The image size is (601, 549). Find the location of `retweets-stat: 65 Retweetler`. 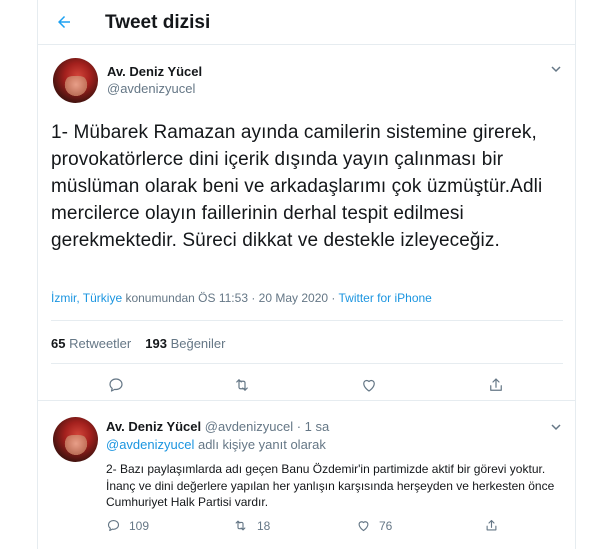

retweets-stat: 65 Retweetler is located at coordinates (91, 343).